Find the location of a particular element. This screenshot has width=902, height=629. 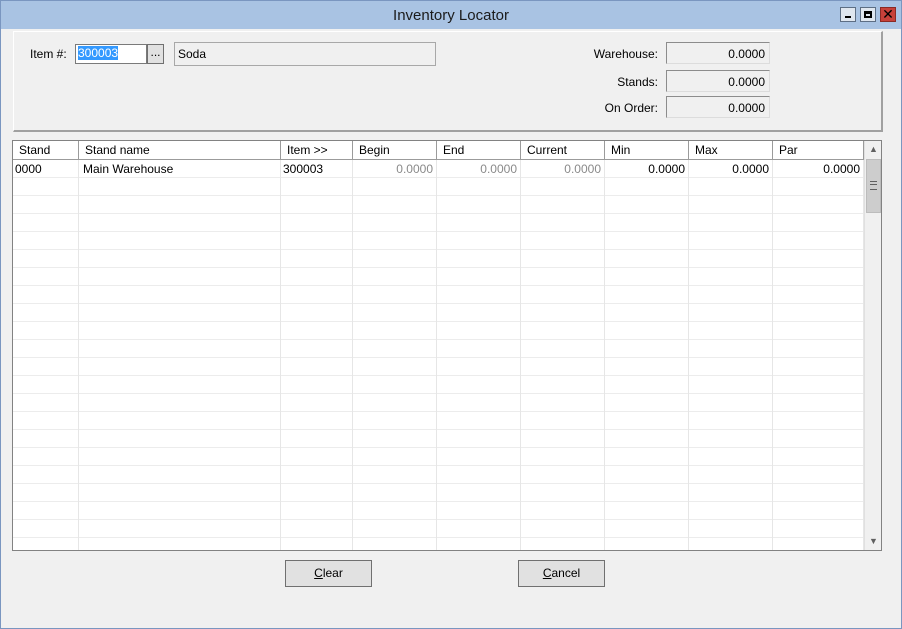

scroll-up-icon: ▲ is located at coordinates (873, 149).